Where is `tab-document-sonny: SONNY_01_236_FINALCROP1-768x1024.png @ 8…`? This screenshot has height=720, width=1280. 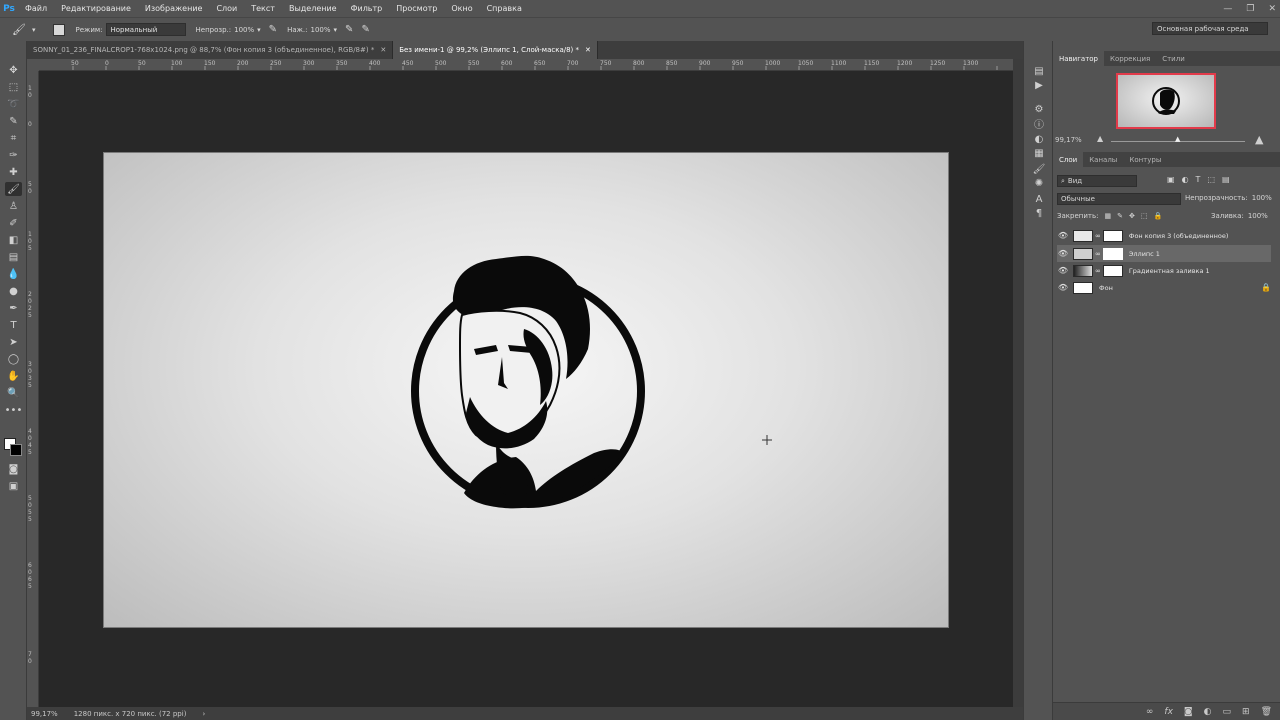 tab-document-sonny: SONNY_01_236_FINALCROP1-768x1024.png @ 8… is located at coordinates (210, 50).